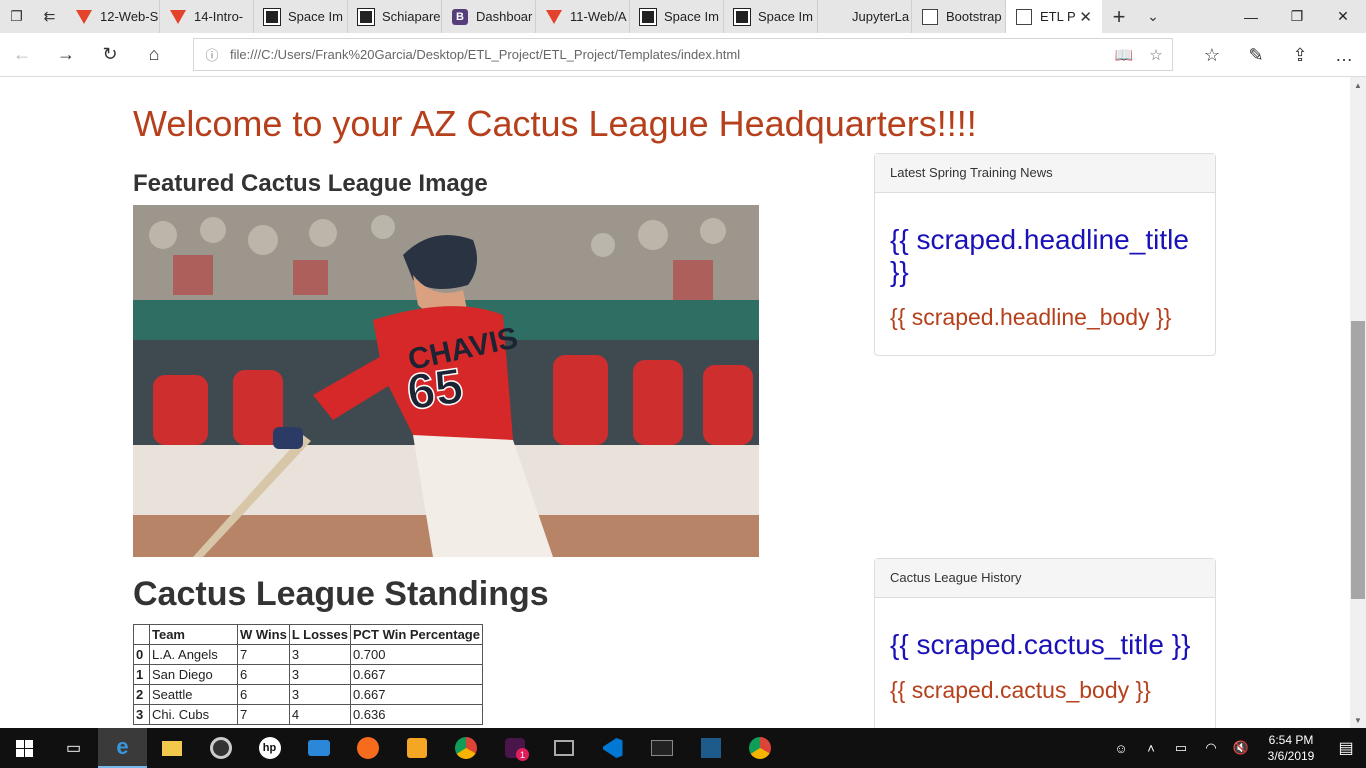 The image size is (1366, 768). What do you see at coordinates (1211, 748) in the screenshot?
I see `wifi-icon: ◠` at bounding box center [1211, 748].